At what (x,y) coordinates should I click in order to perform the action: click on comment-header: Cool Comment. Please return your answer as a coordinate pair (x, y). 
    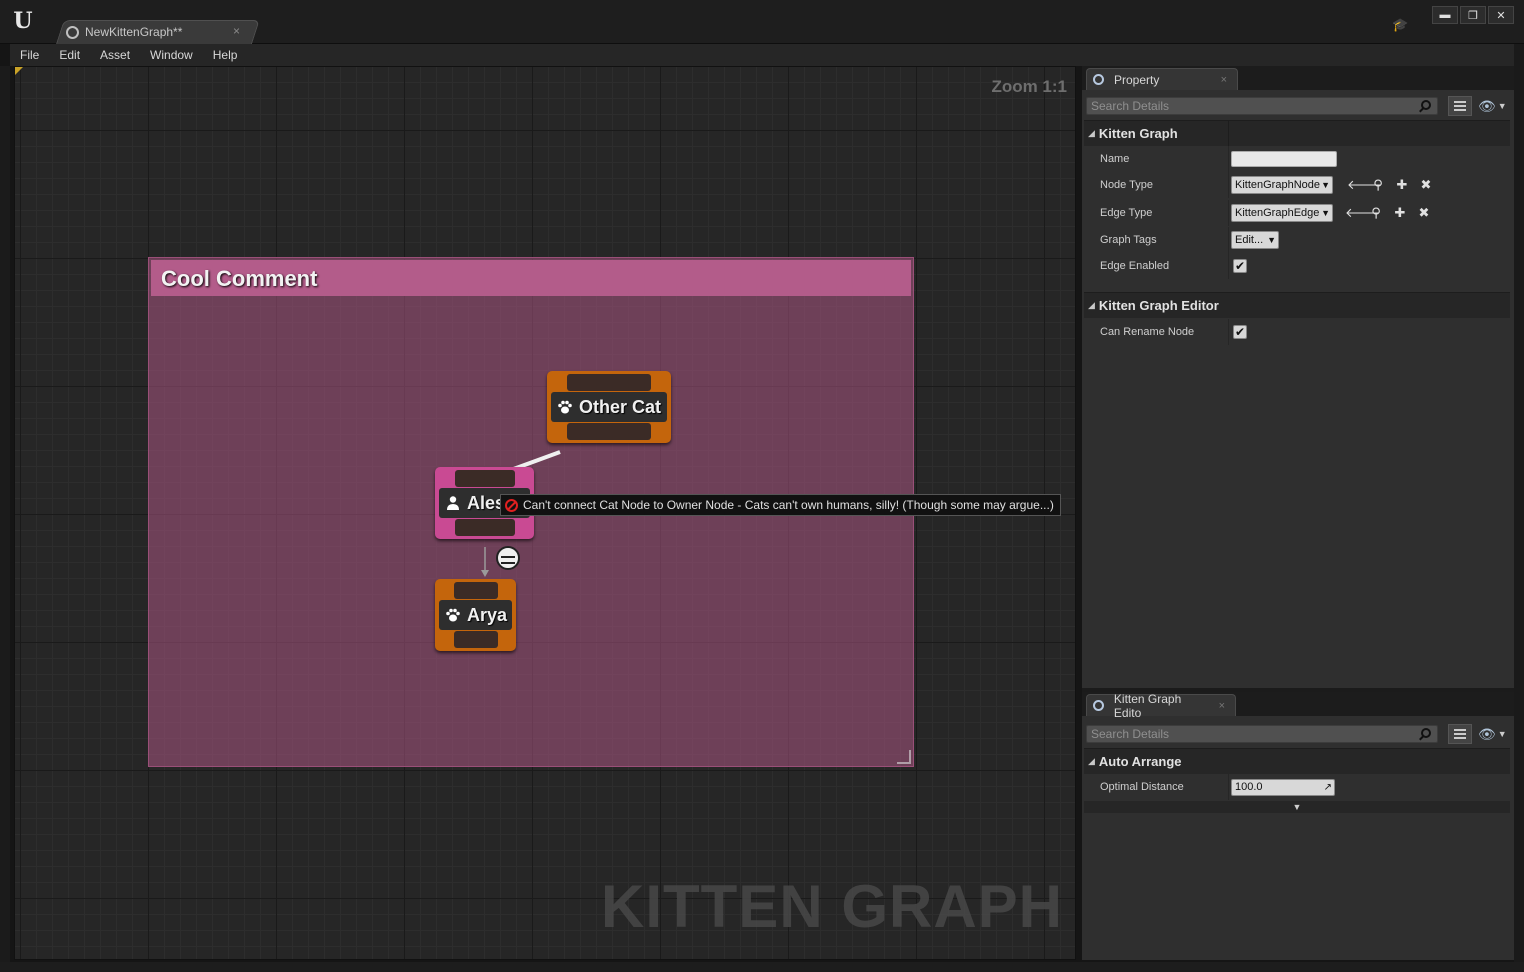
    Looking at the image, I should click on (531, 278).